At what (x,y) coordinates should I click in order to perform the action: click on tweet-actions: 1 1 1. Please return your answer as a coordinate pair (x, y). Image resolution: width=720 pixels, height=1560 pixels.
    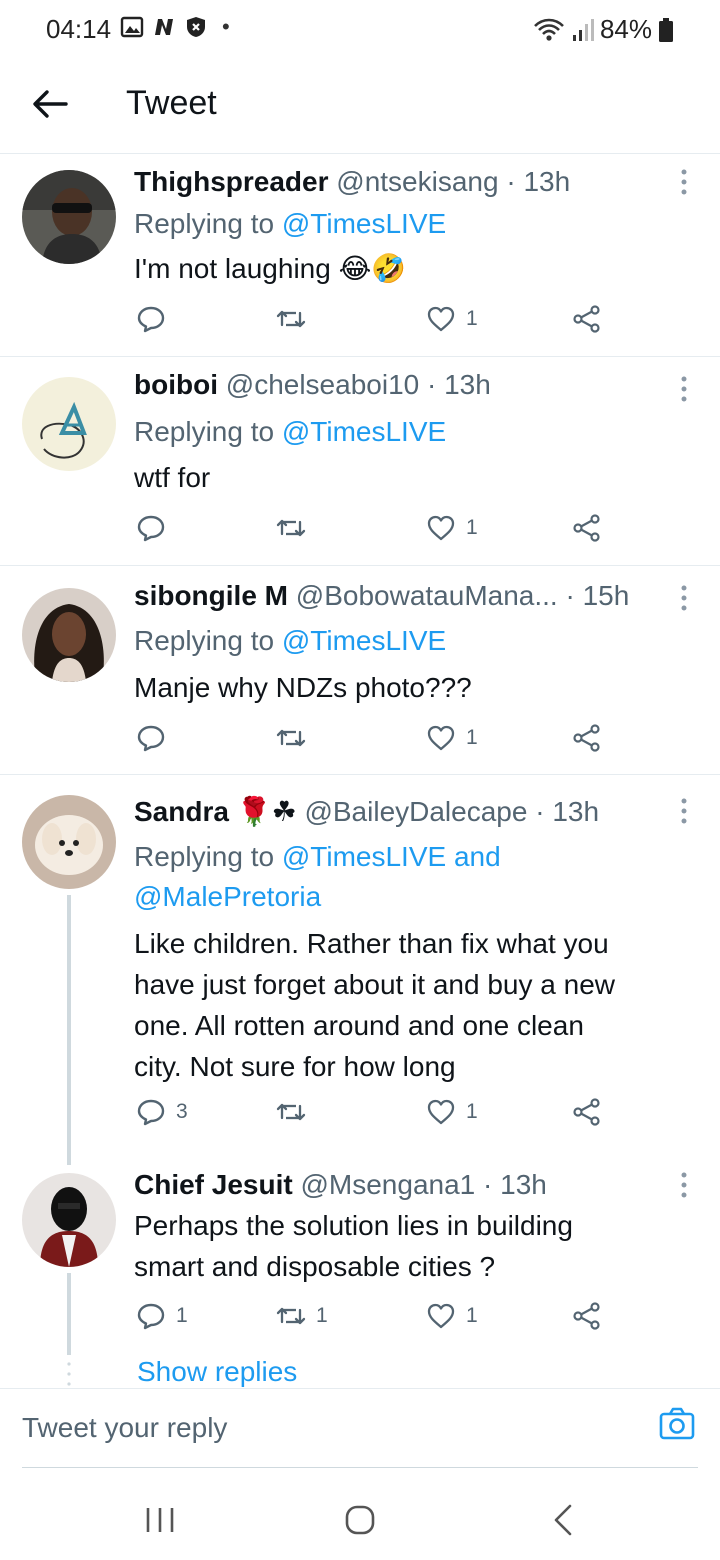
    Looking at the image, I should click on (374, 1321).